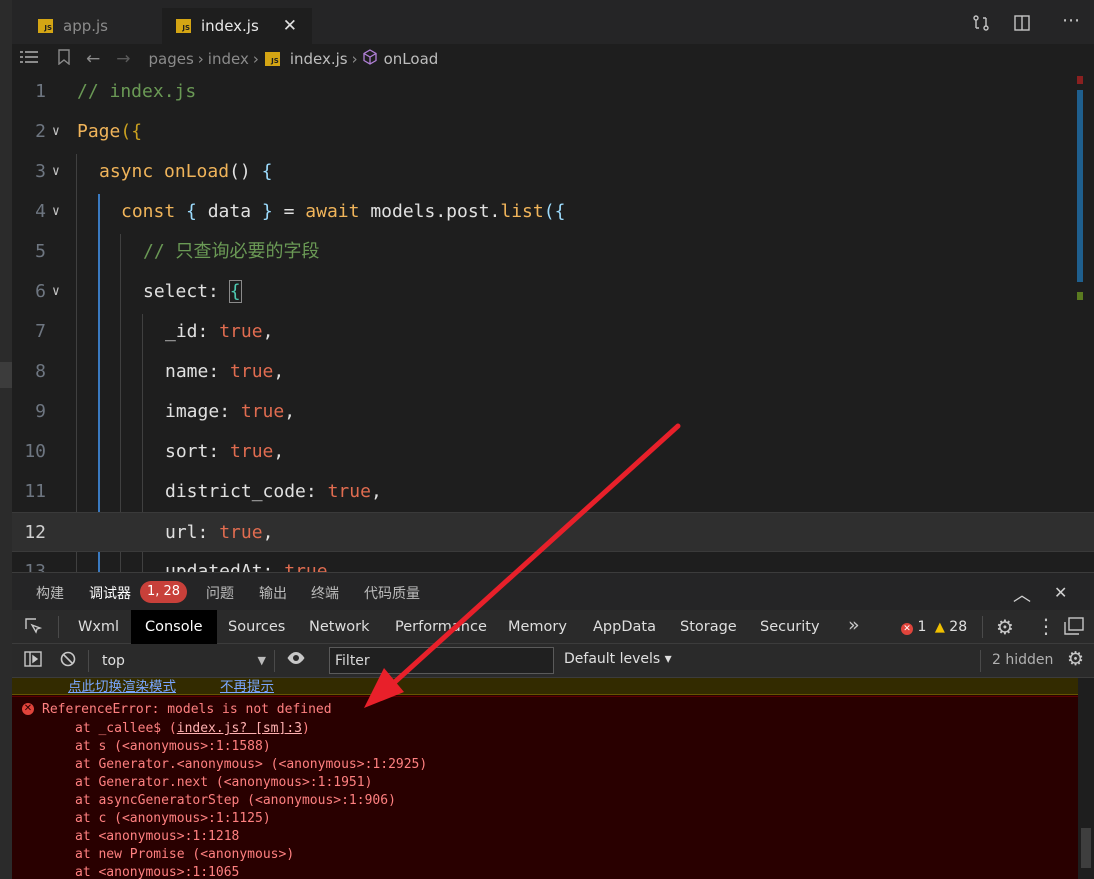 The height and width of the screenshot is (879, 1094). What do you see at coordinates (934, 627) in the screenshot?
I see `issue-counter: ✕ 1 ▲ 28` at bounding box center [934, 627].